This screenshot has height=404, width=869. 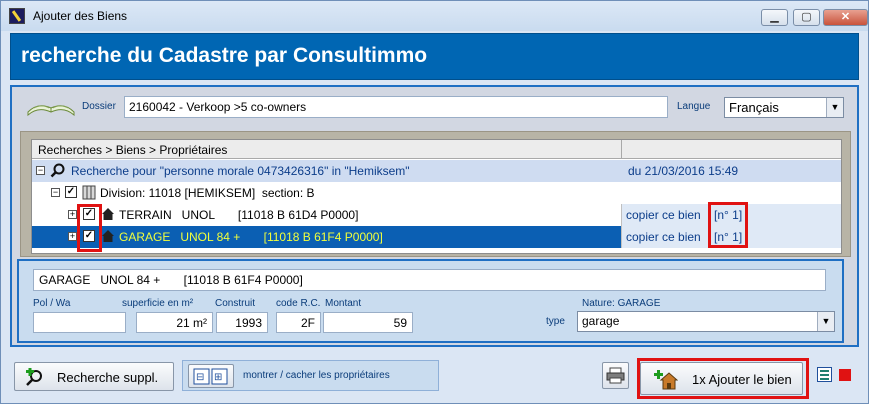 What do you see at coordinates (434, 56) in the screenshot?
I see `header-band: recherche du Cadastre par Consultimmo` at bounding box center [434, 56].